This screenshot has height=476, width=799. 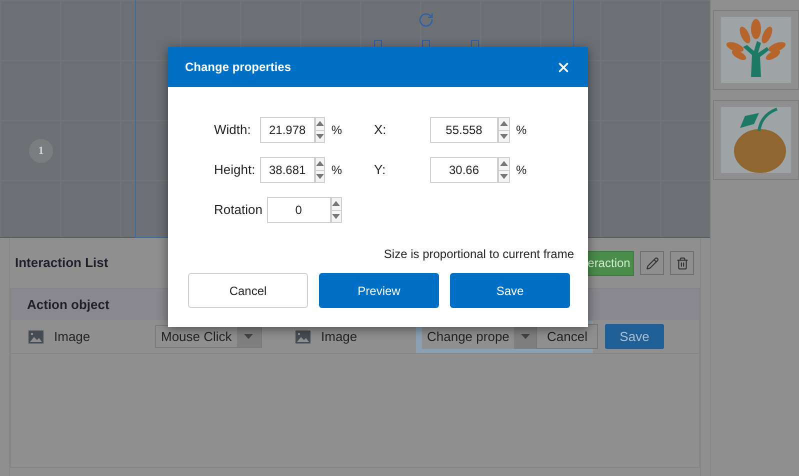 I want to click on field-label: Height:, so click(x=235, y=170).